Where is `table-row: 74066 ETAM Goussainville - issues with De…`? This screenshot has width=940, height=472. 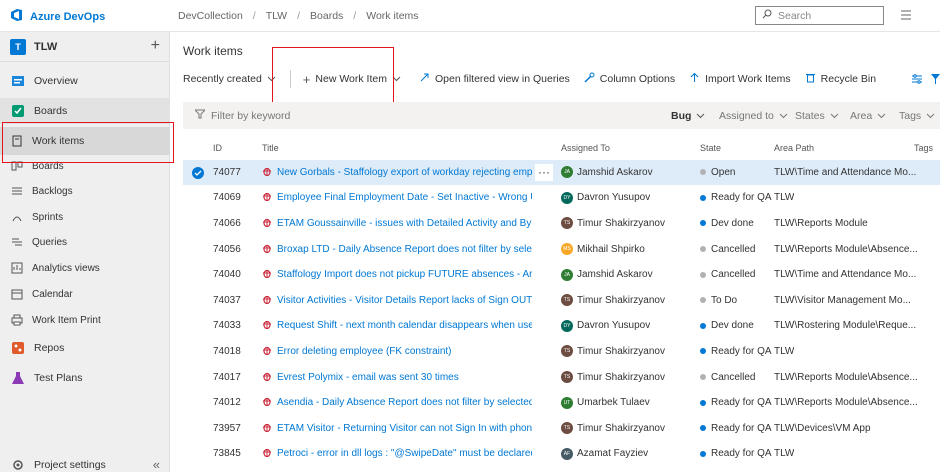
table-row: 74066 ETAM Goussainville - issues with De… is located at coordinates (561, 224).